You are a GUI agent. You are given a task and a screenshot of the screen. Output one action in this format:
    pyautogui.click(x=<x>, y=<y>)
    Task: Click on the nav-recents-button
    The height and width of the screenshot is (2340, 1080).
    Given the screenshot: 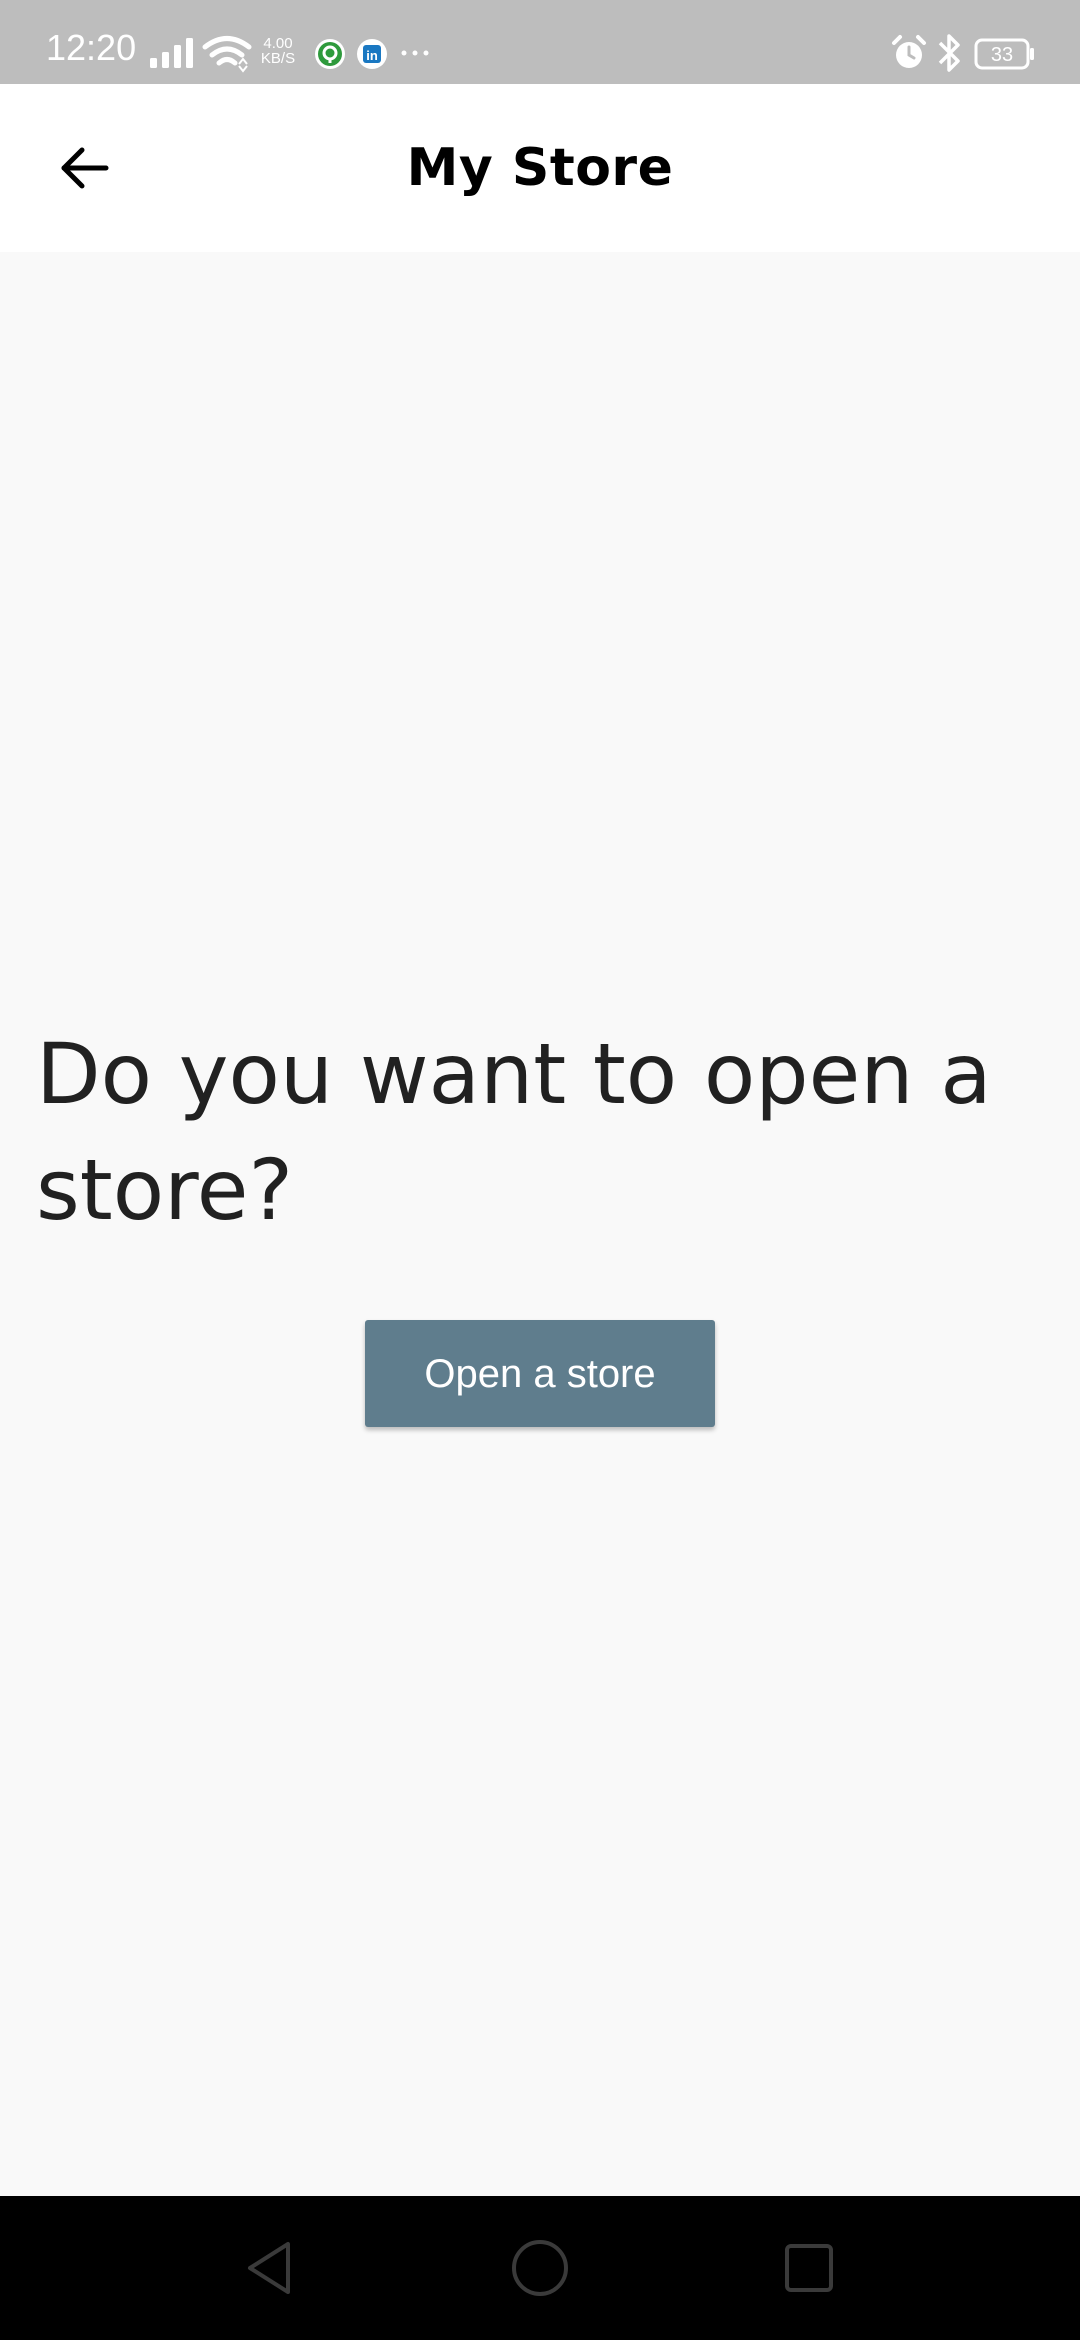 What is the action you would take?
    pyautogui.click(x=809, y=2268)
    